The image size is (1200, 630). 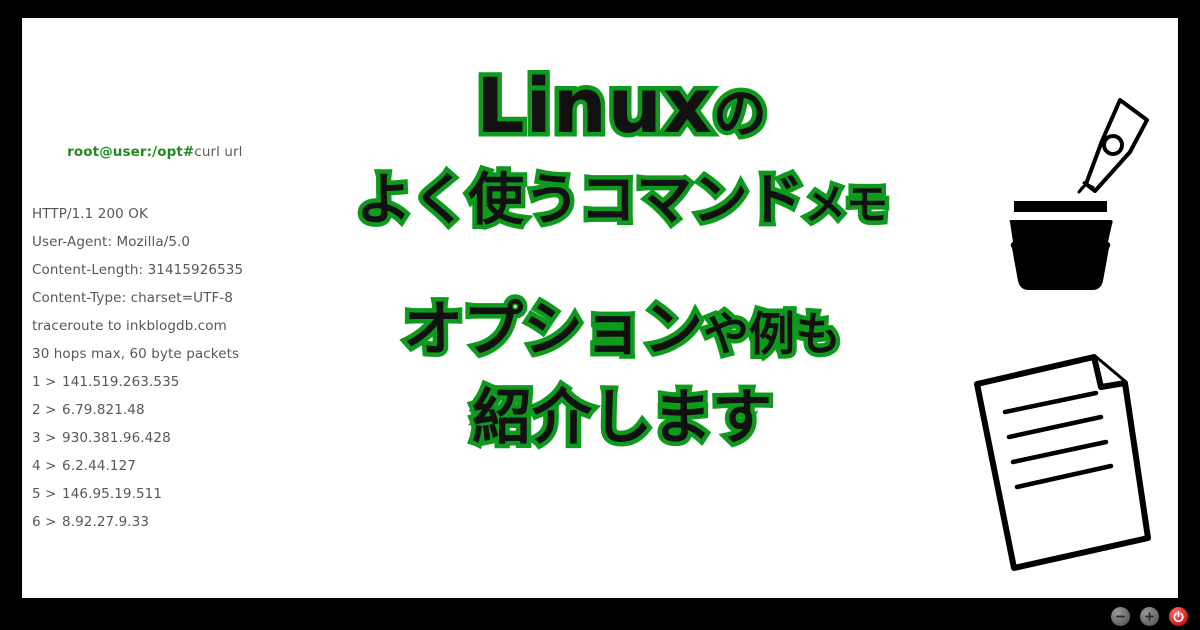 What do you see at coordinates (182, 466) in the screenshot?
I see `traceroute-hop-row: 4 > 6.2.44.127` at bounding box center [182, 466].